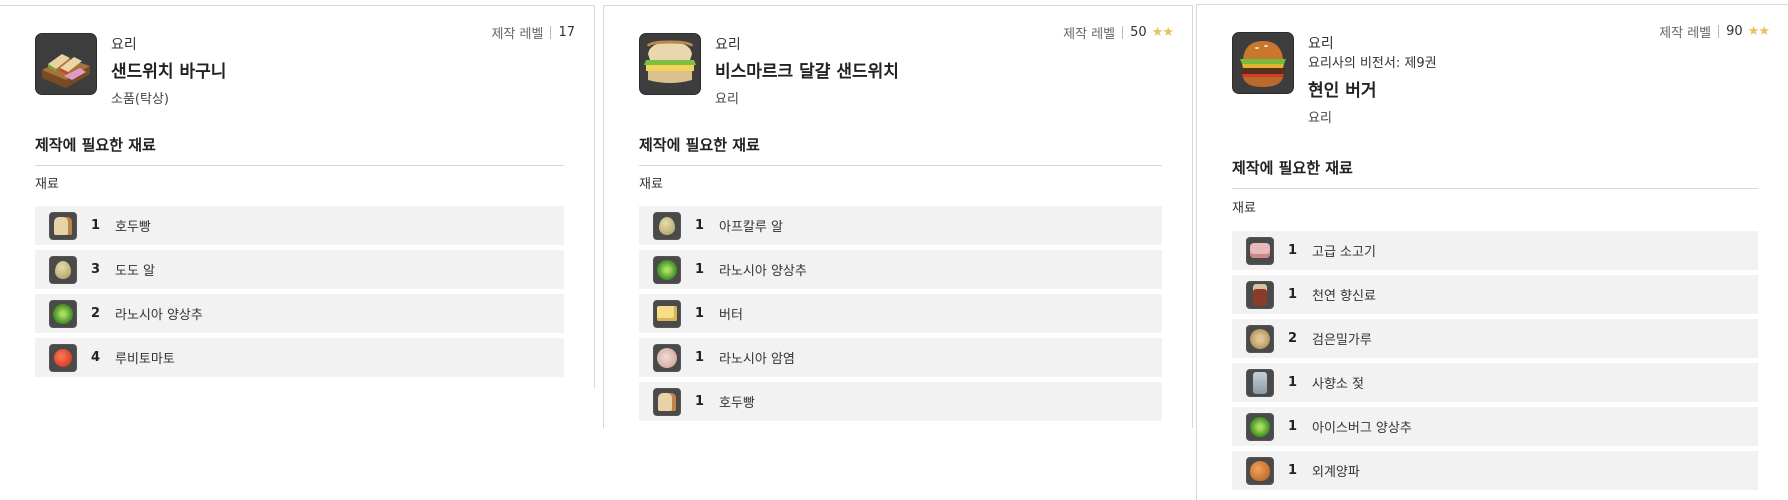 This screenshot has height=500, width=1788. Describe the element at coordinates (731, 313) in the screenshot. I see `material-name: 버터` at that location.